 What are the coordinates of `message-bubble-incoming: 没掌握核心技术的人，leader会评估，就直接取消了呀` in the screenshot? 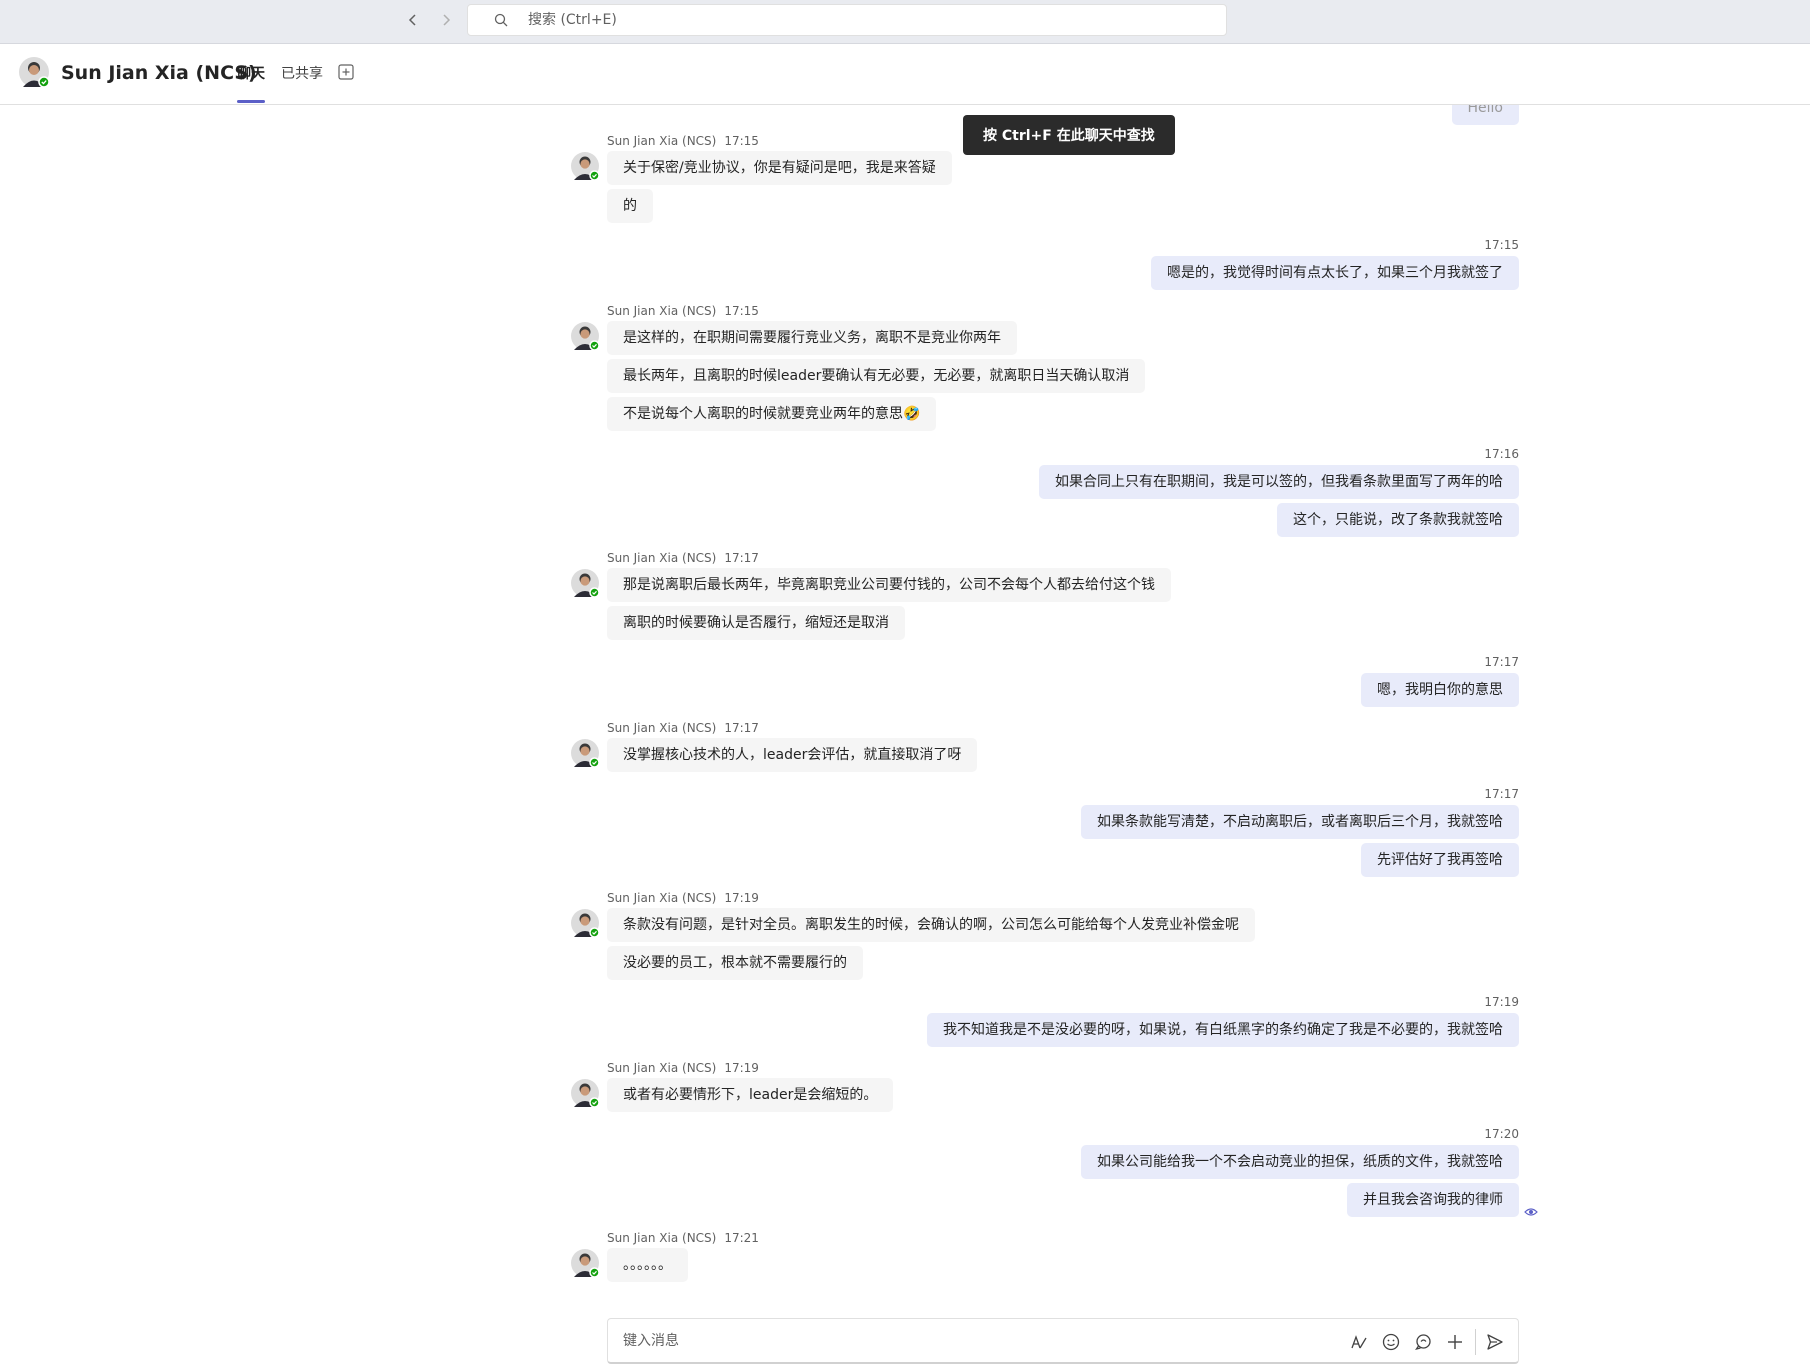 It's located at (792, 755).